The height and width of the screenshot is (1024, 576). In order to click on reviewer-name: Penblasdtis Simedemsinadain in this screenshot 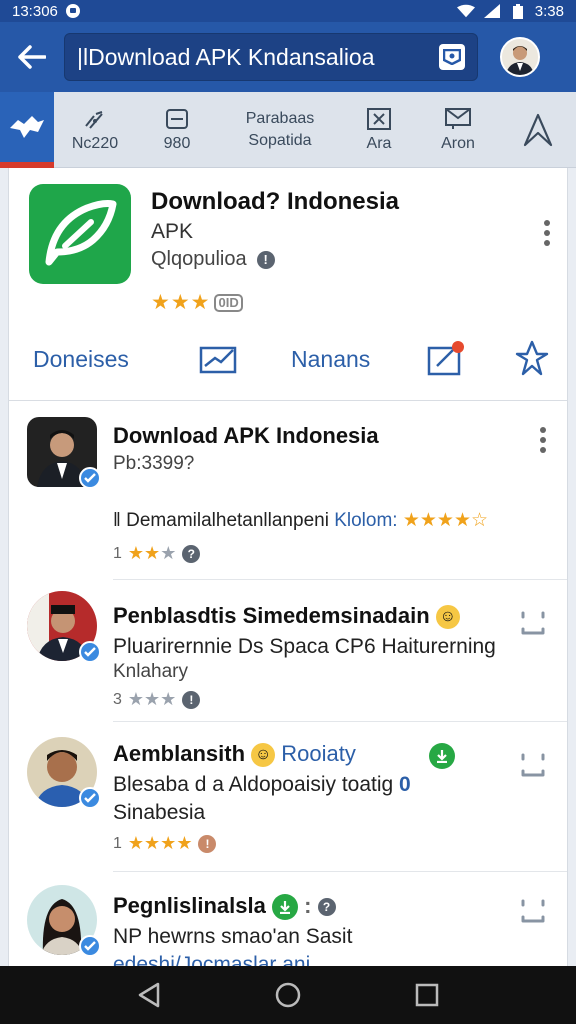, I will do `click(271, 615)`.